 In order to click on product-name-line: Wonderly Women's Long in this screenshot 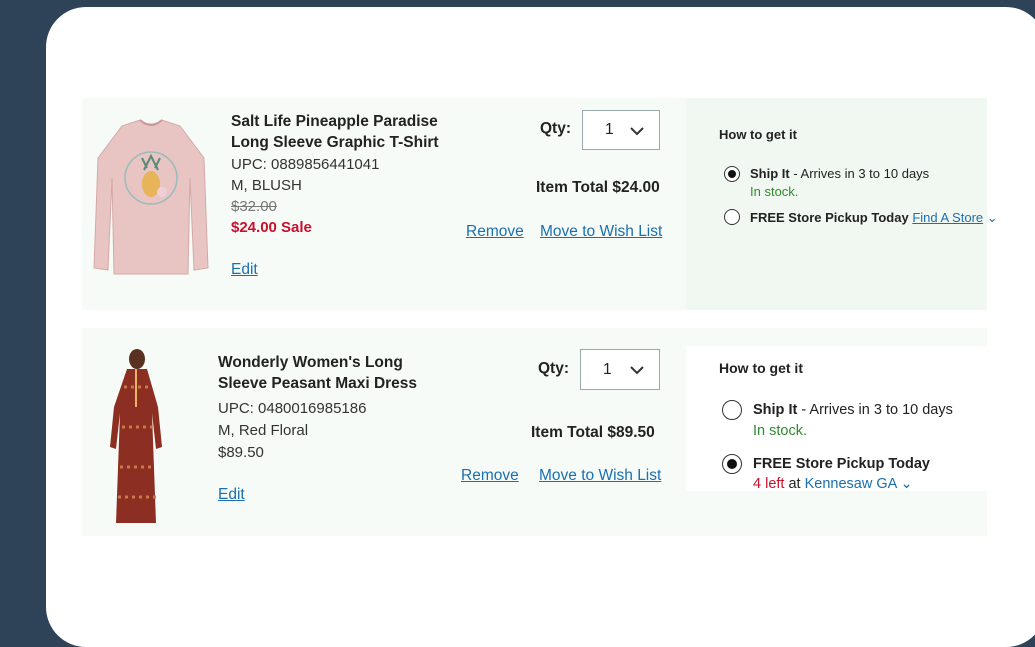, I will do `click(317, 362)`.